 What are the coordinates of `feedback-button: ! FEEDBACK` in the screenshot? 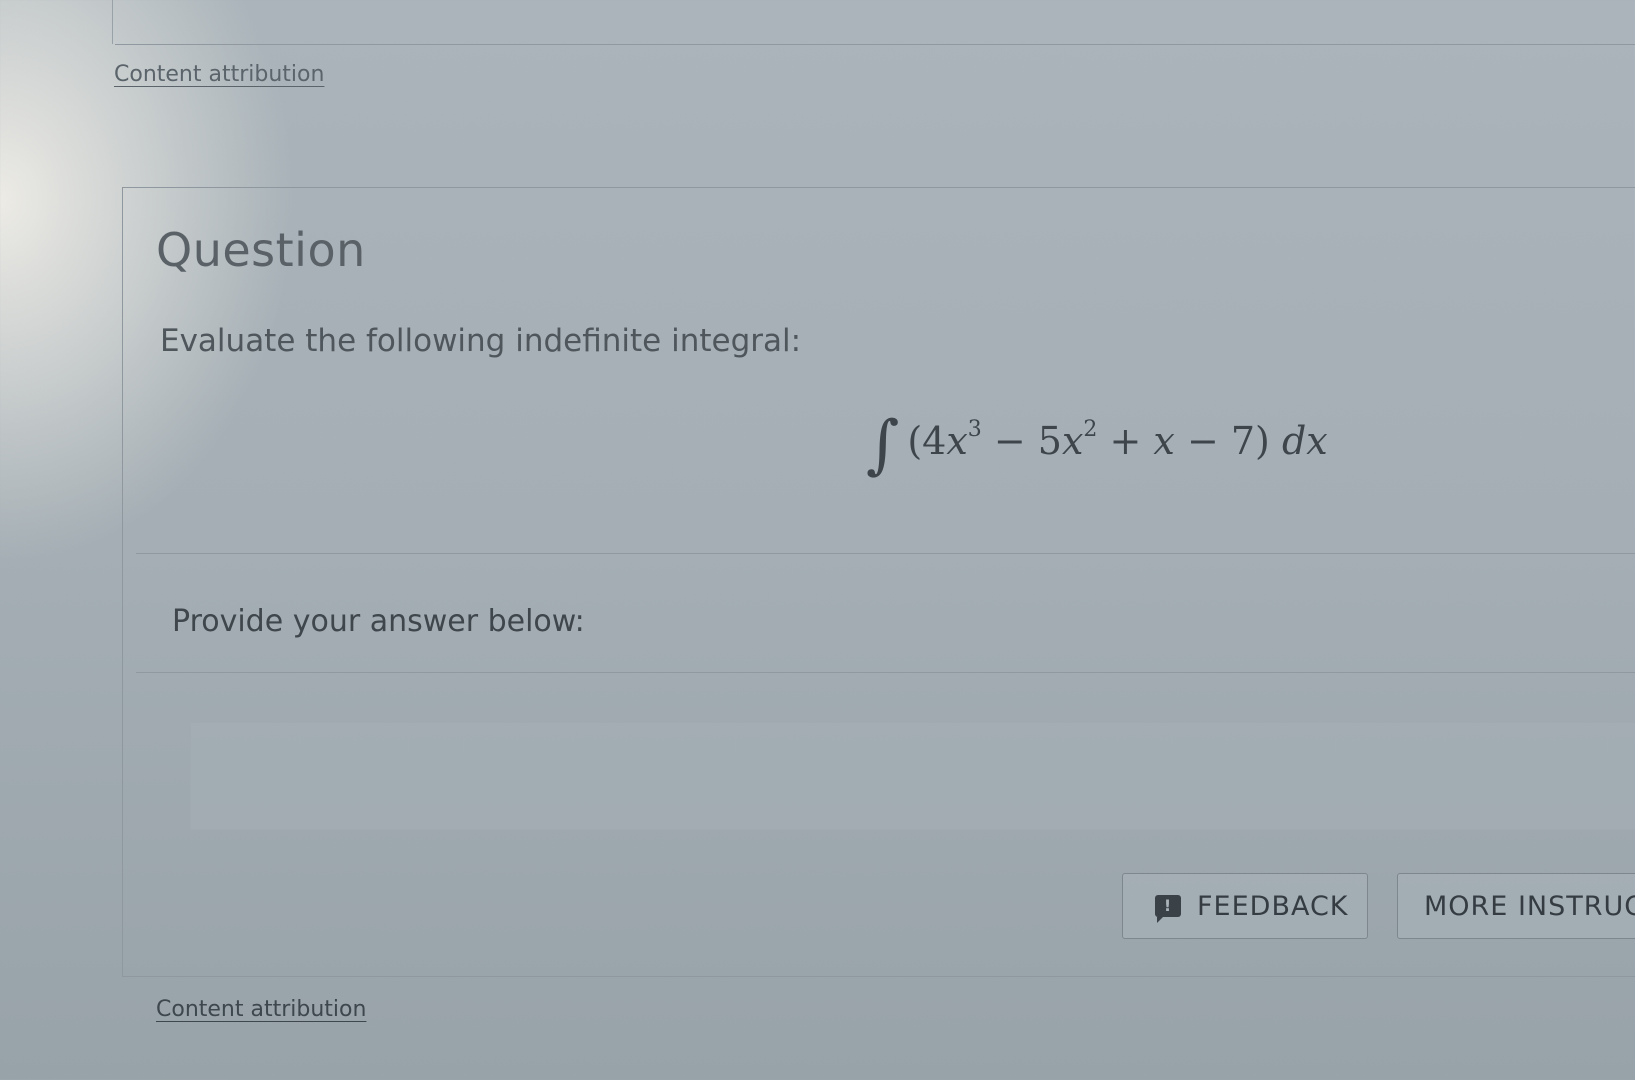 It's located at (1245, 906).